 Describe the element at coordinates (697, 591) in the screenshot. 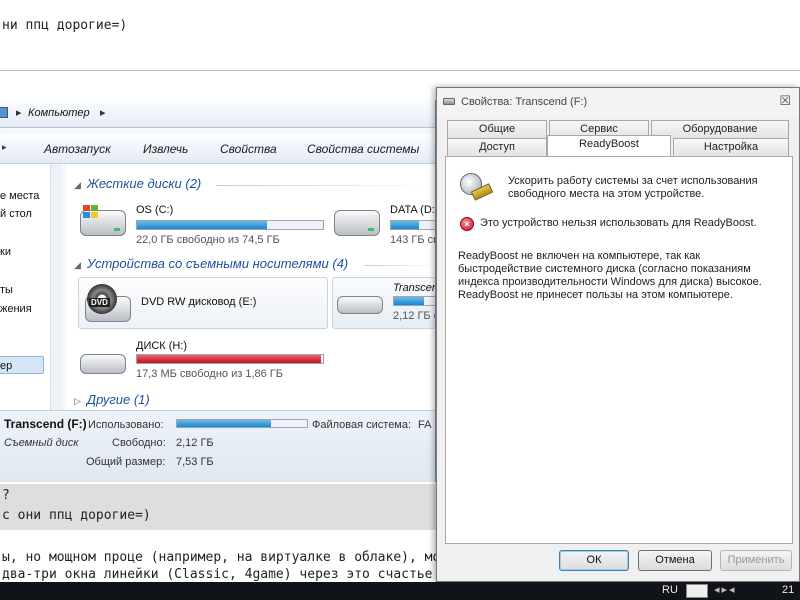

I see `tray-icon` at that location.